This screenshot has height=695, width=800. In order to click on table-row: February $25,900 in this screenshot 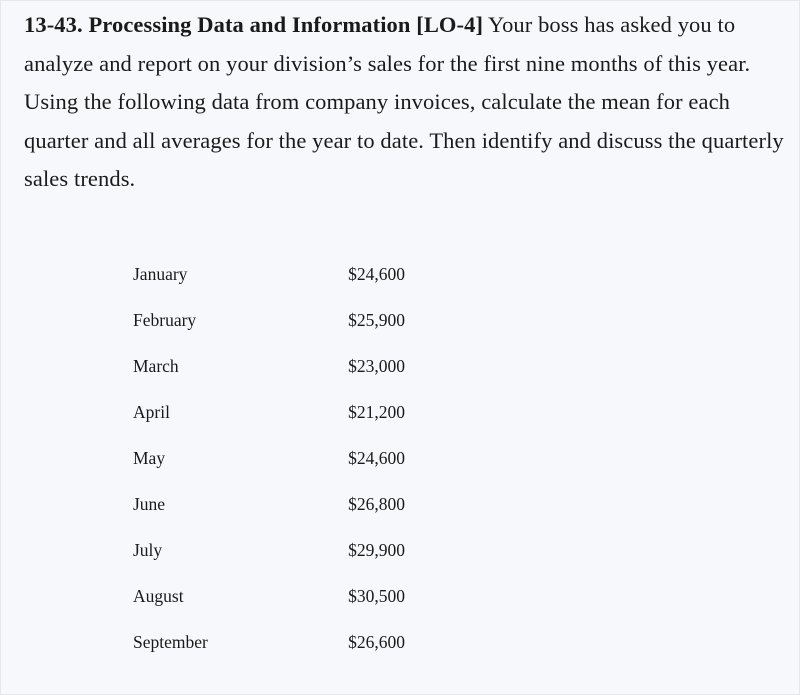, I will do `click(269, 329)`.